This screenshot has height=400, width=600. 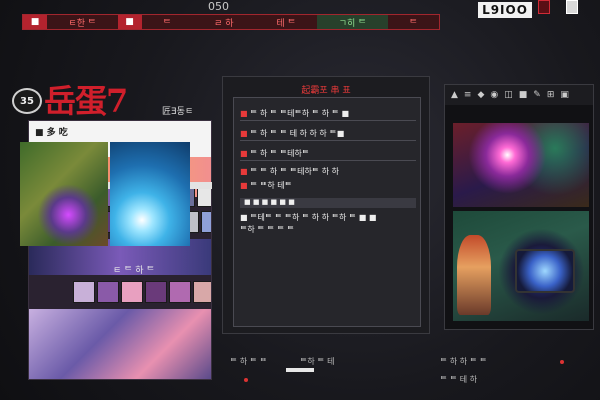 I want to click on preview-image-top, so click(x=521, y=165).